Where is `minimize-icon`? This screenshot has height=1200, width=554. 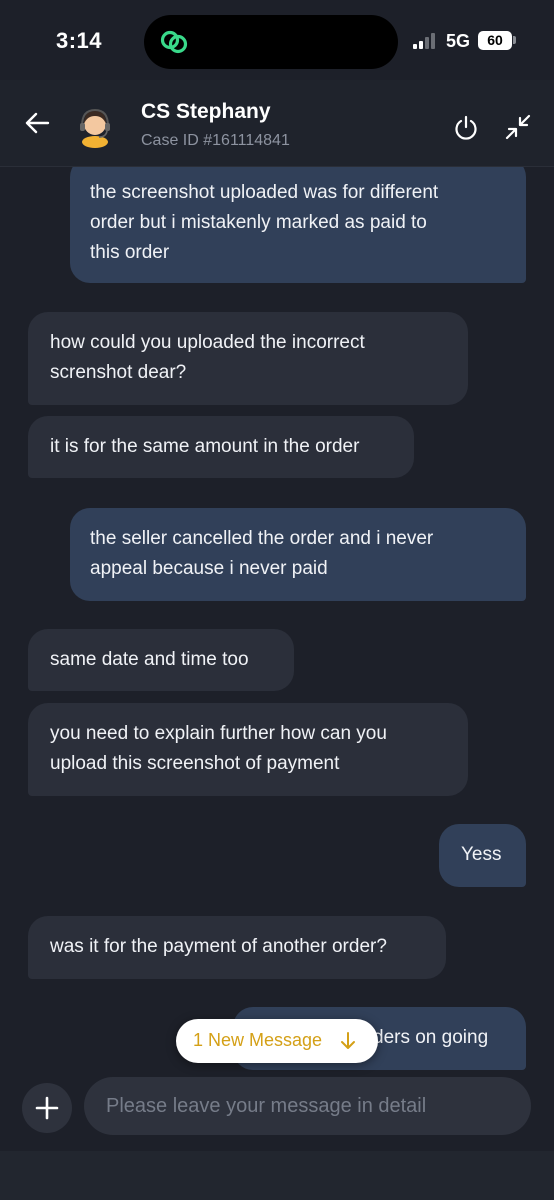 minimize-icon is located at coordinates (518, 127).